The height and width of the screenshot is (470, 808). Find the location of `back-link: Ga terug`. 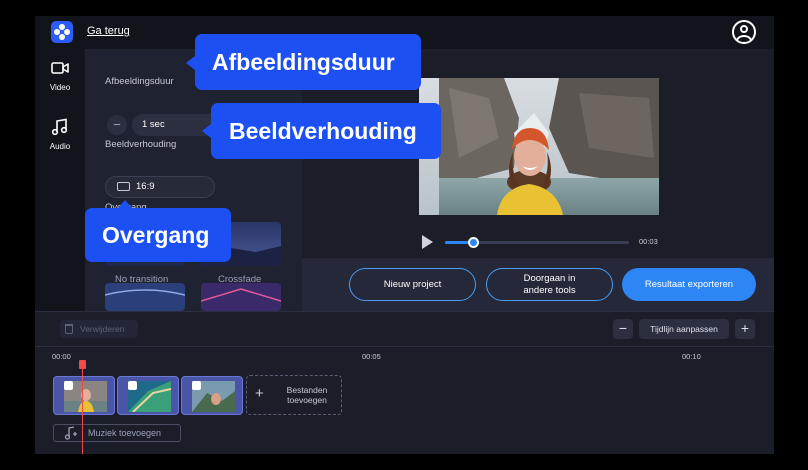

back-link: Ga terug is located at coordinates (108, 31).